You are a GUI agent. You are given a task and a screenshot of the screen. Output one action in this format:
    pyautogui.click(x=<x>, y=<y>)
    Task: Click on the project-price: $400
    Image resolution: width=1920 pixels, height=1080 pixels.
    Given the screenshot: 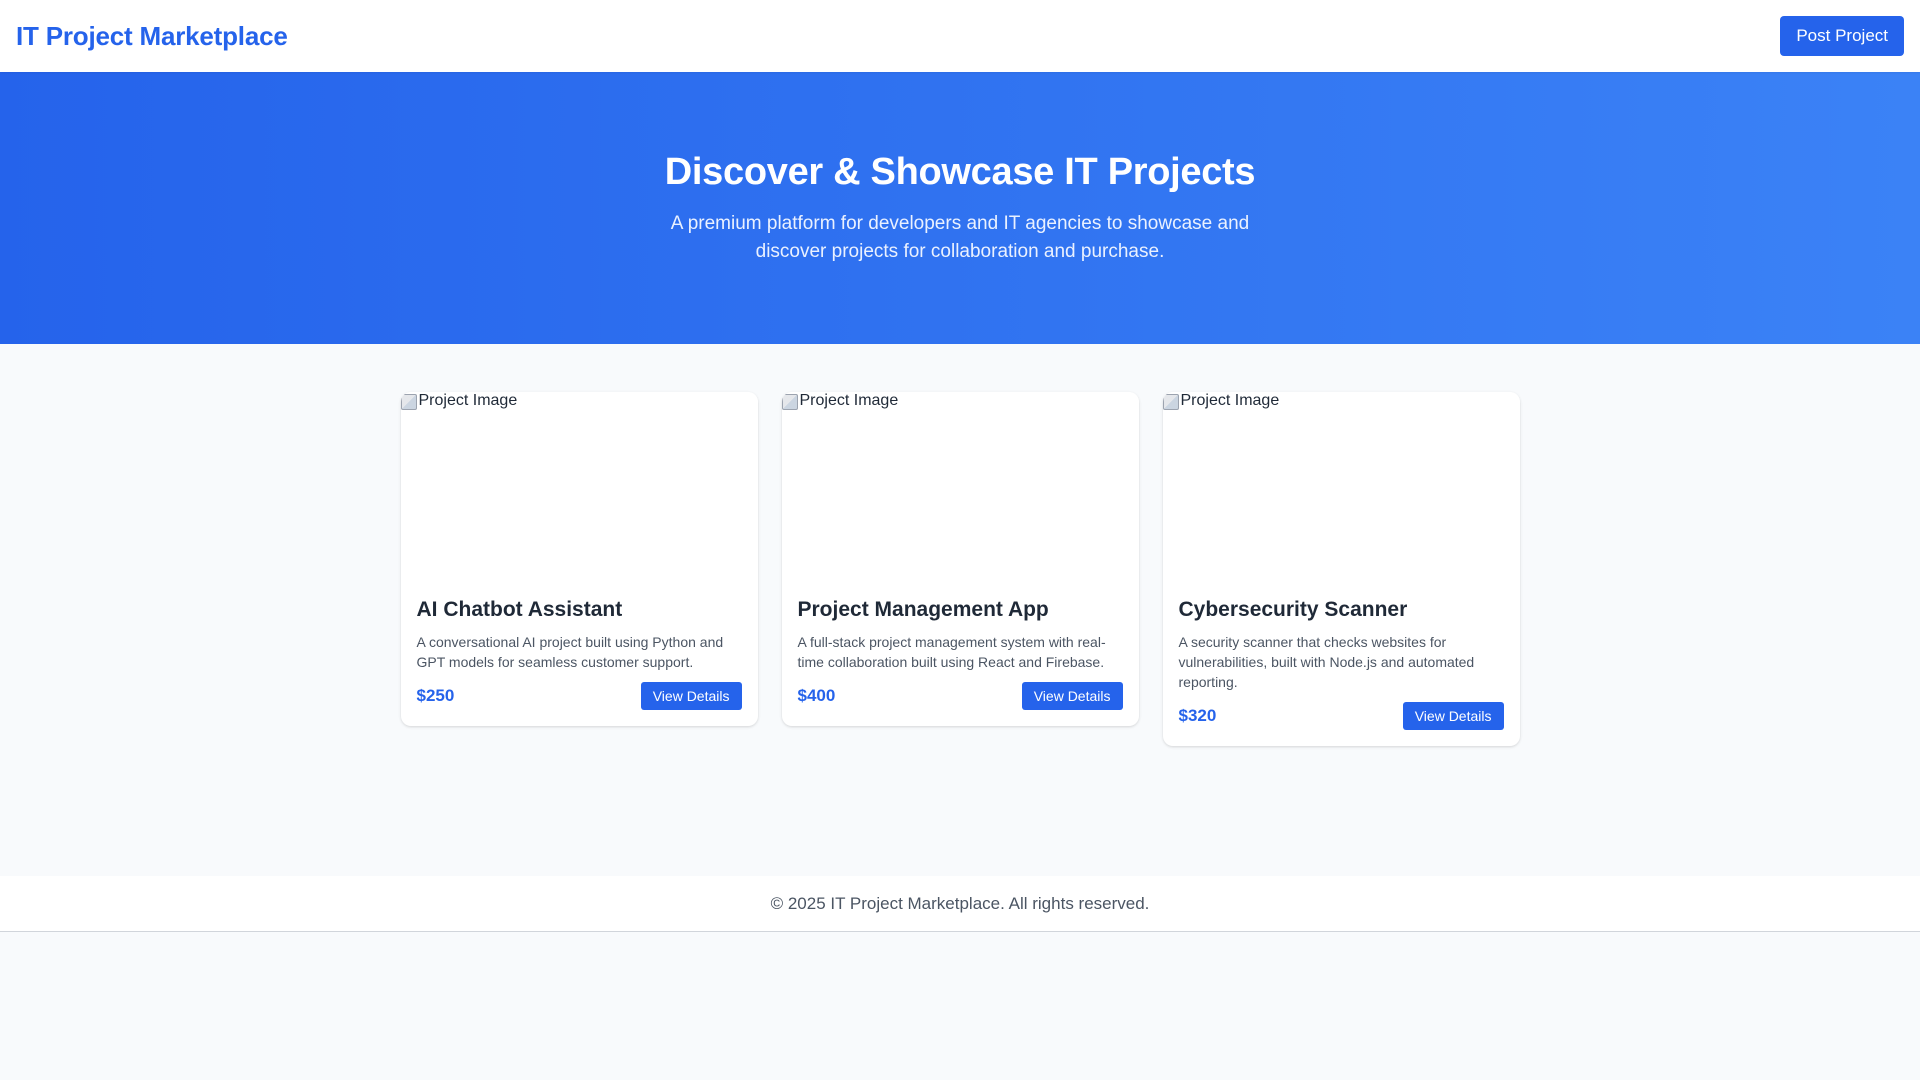 What is the action you would take?
    pyautogui.click(x=816, y=695)
    